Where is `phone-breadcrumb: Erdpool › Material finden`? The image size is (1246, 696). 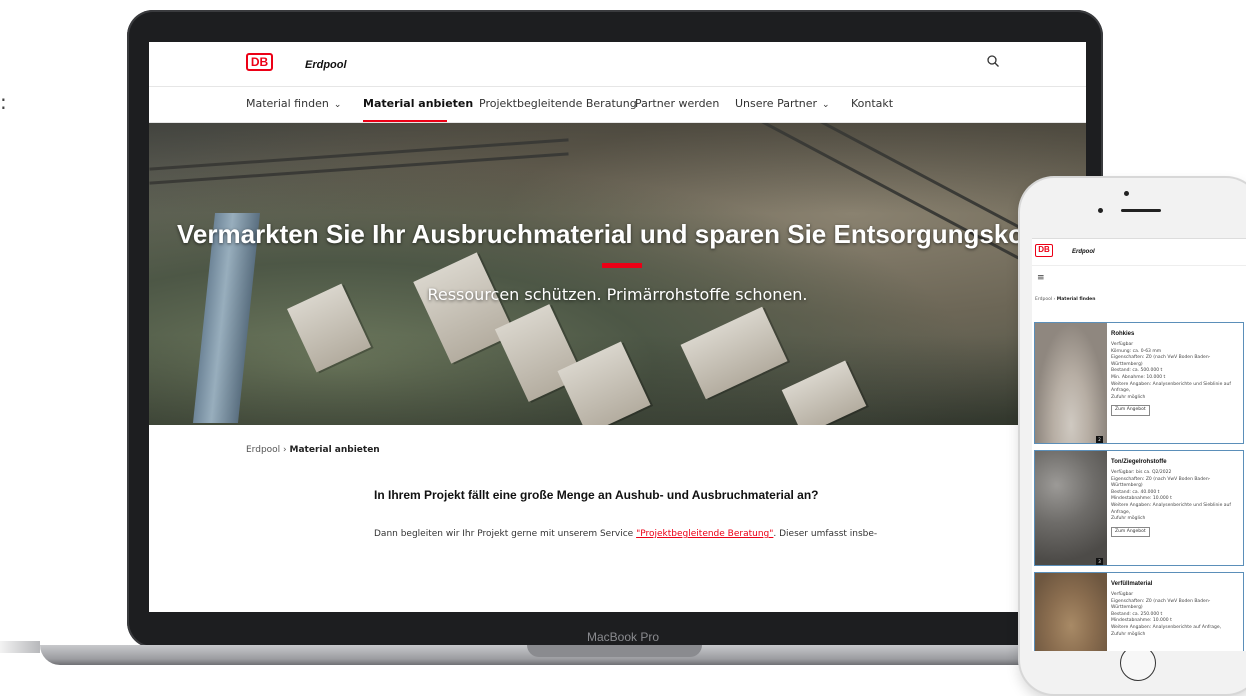 phone-breadcrumb: Erdpool › Material finden is located at coordinates (1065, 299).